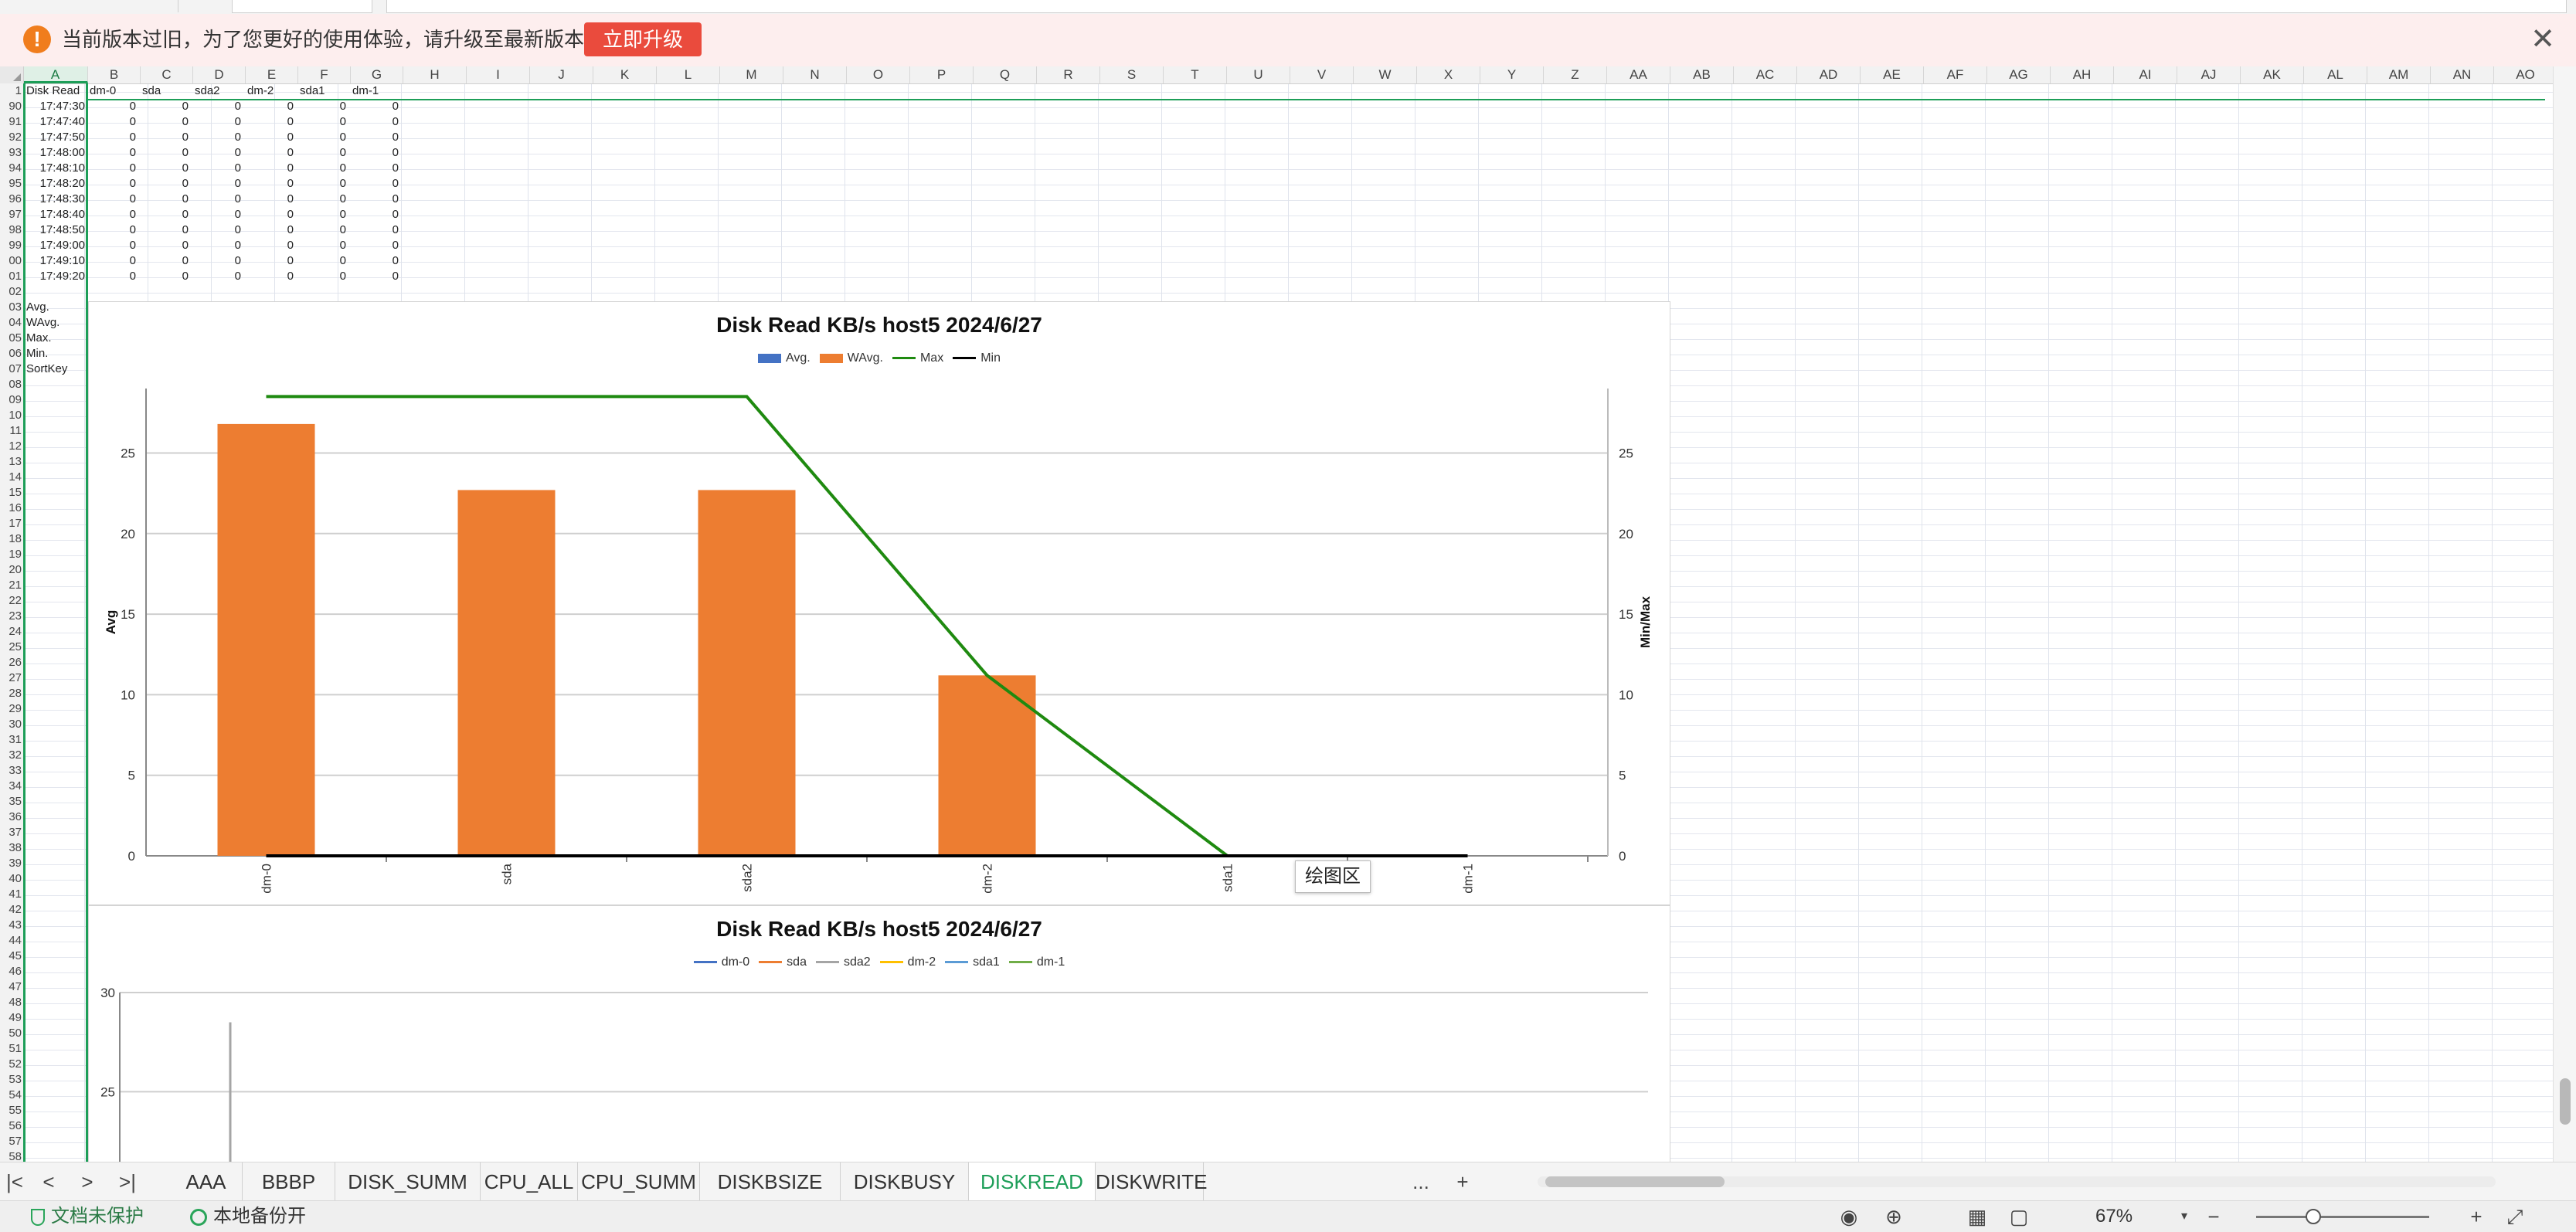 This screenshot has width=2576, height=1232. I want to click on row-header: 08, so click(11, 384).